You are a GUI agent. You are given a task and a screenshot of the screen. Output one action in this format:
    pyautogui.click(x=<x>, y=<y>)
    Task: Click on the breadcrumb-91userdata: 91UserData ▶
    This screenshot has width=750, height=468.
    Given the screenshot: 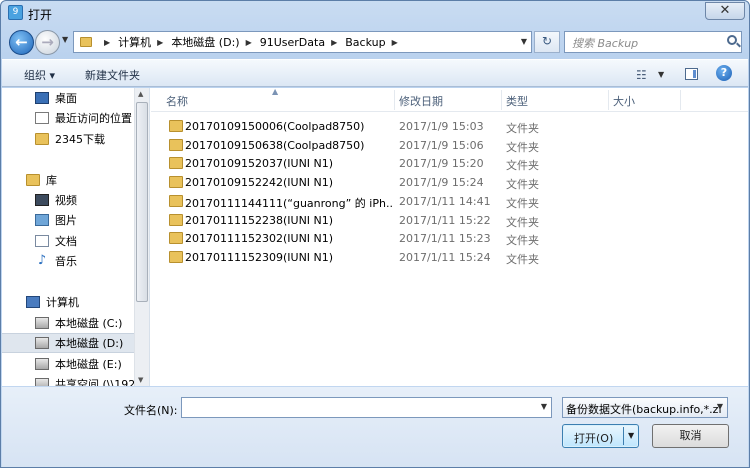 What is the action you would take?
    pyautogui.click(x=303, y=42)
    